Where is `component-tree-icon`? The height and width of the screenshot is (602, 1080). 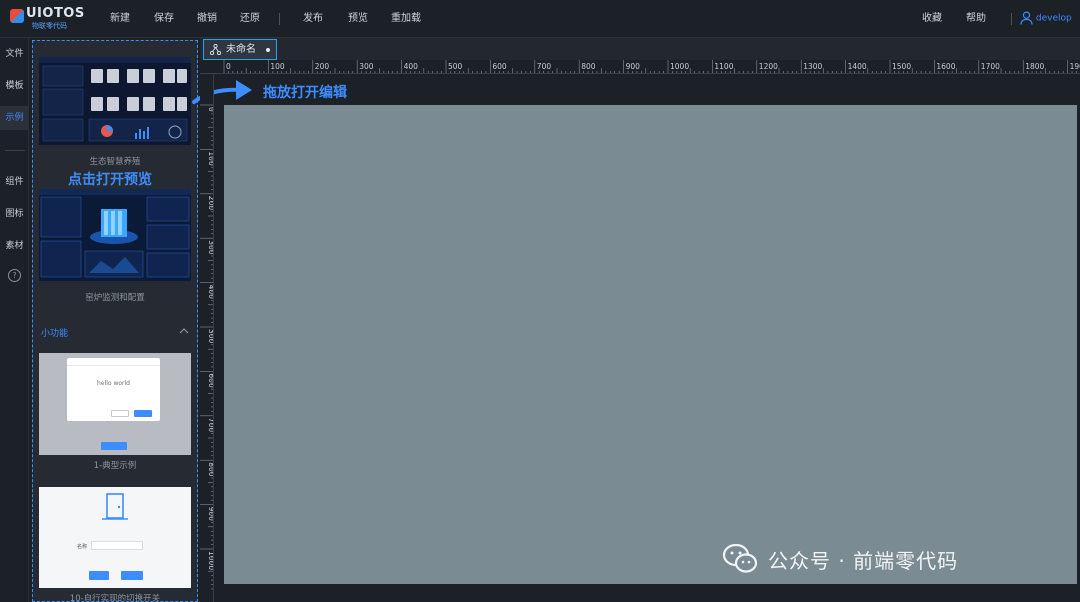 component-tree-icon is located at coordinates (215, 49).